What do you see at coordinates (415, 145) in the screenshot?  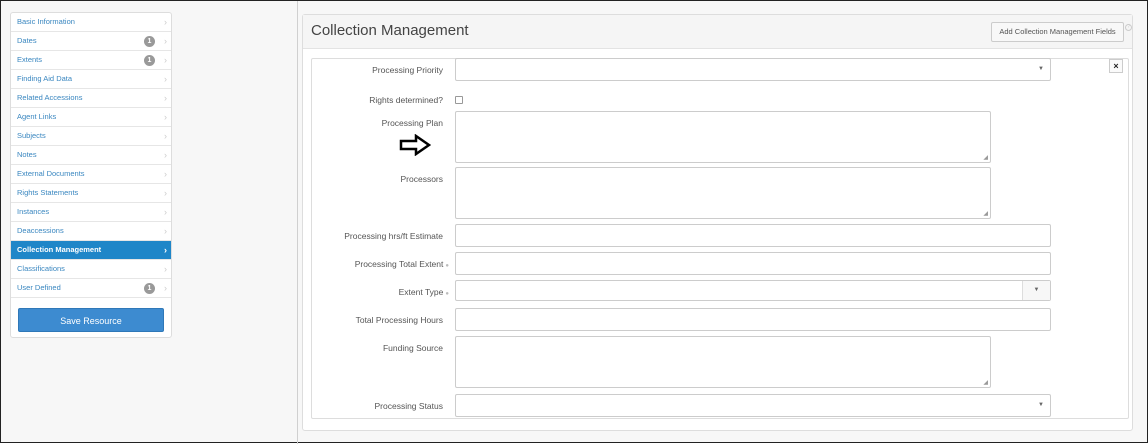 I see `arrow-right-icon` at bounding box center [415, 145].